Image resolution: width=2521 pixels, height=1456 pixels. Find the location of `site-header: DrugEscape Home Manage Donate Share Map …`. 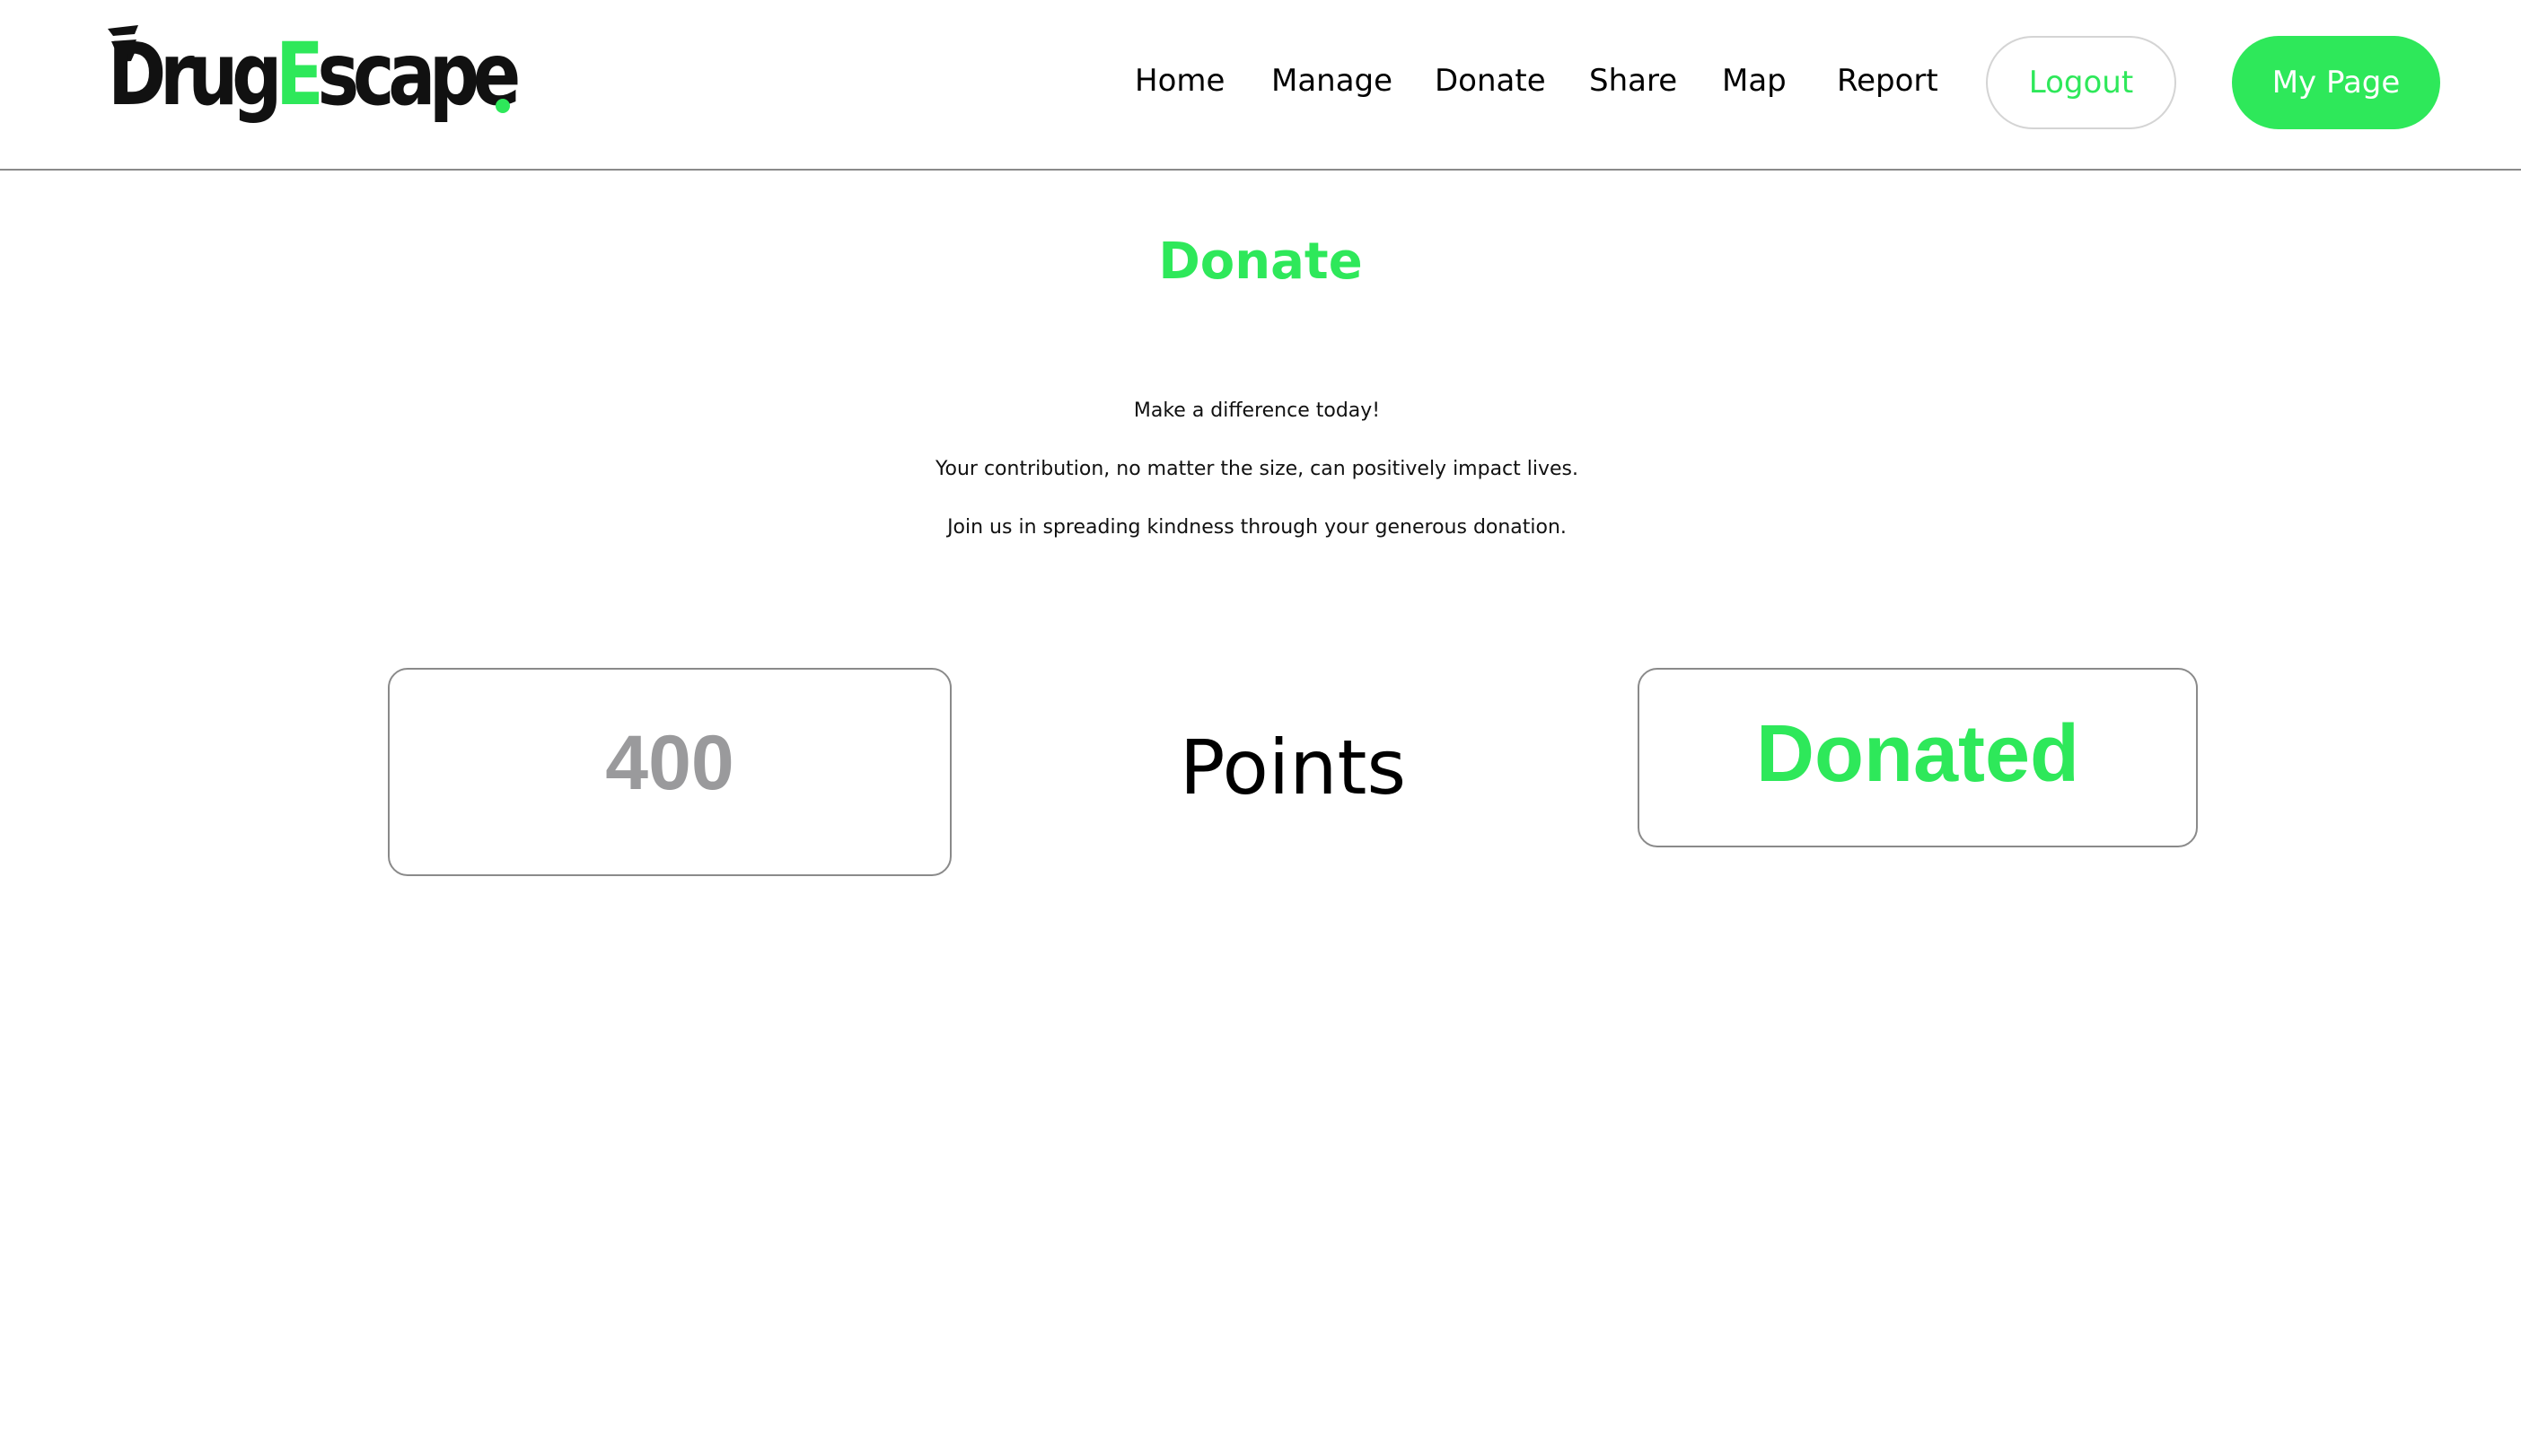

site-header: DrugEscape Home Manage Donate Share Map … is located at coordinates (1261, 85).